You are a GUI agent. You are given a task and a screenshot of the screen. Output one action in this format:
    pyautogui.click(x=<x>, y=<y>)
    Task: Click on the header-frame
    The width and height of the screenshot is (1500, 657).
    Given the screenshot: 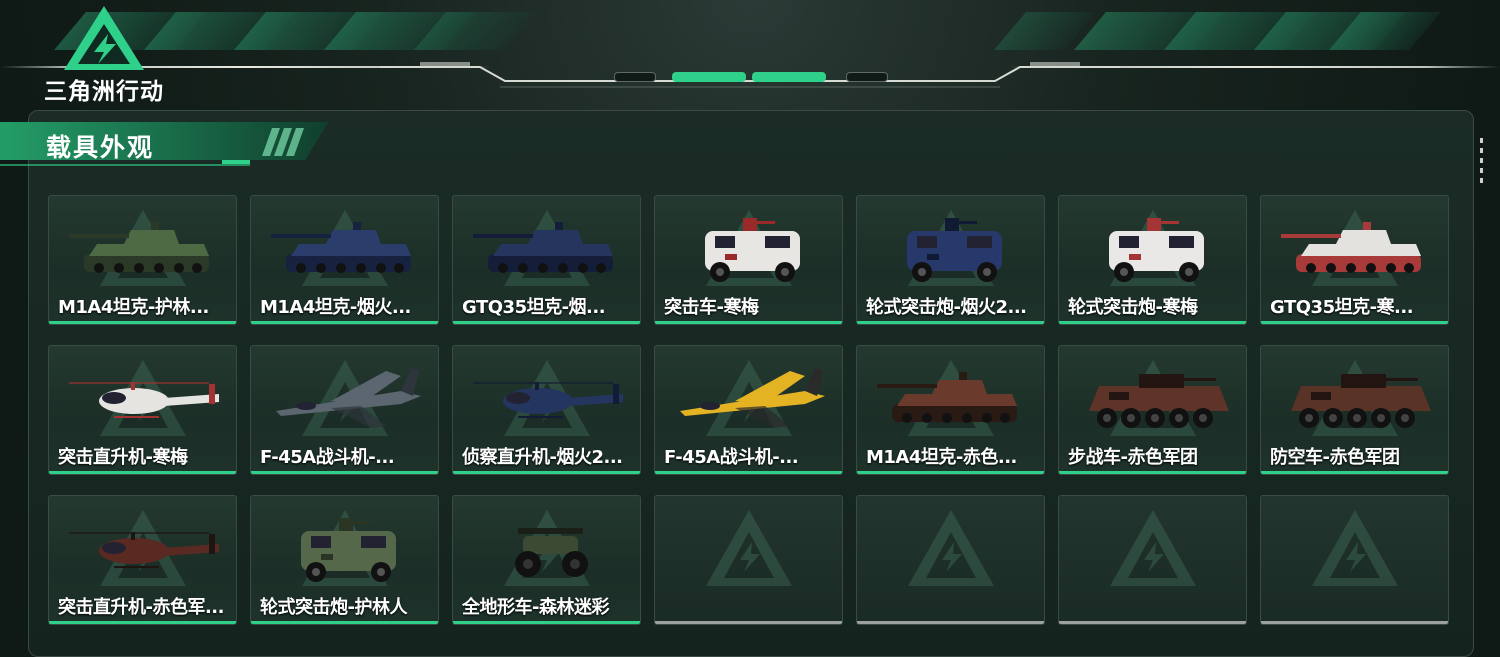 What is the action you would take?
    pyautogui.click(x=750, y=75)
    